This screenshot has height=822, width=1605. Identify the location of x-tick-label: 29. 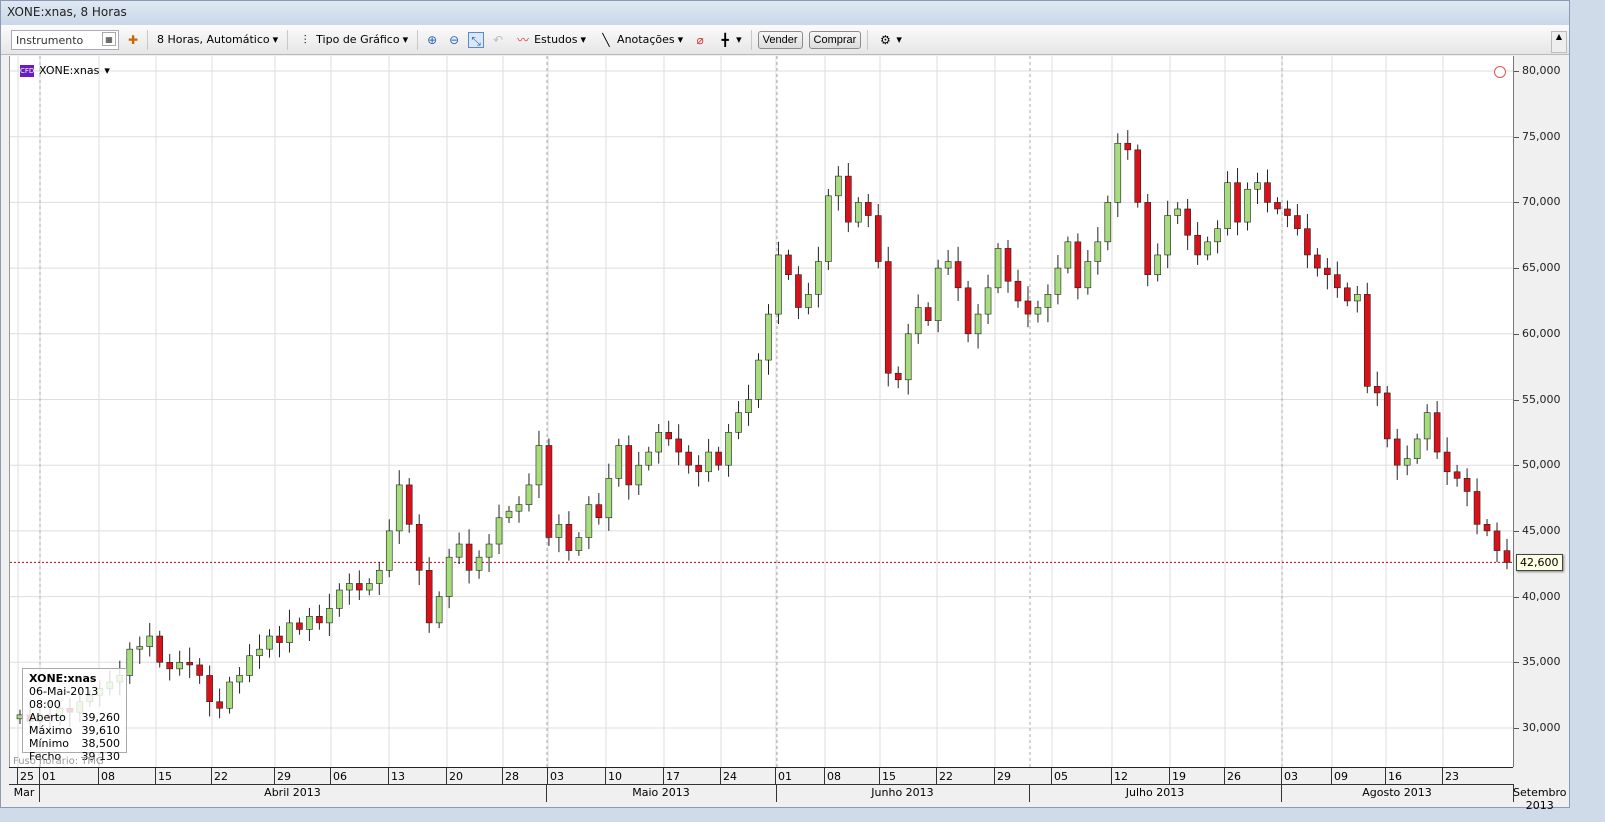
(284, 776).